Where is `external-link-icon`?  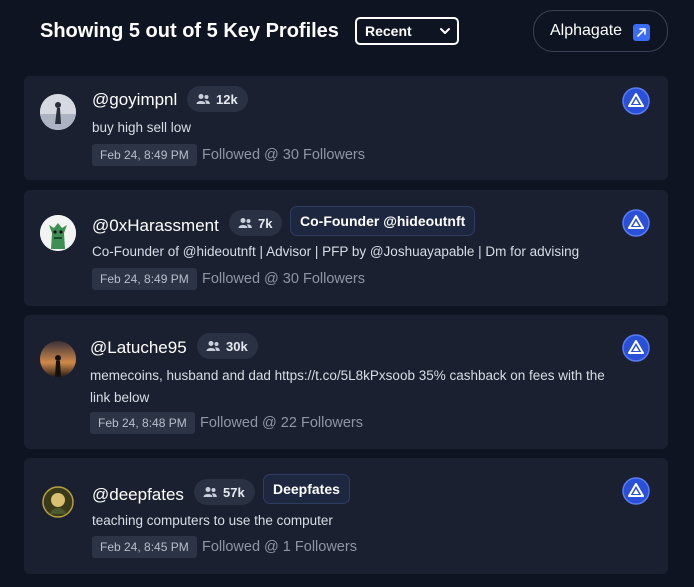 external-link-icon is located at coordinates (641, 32).